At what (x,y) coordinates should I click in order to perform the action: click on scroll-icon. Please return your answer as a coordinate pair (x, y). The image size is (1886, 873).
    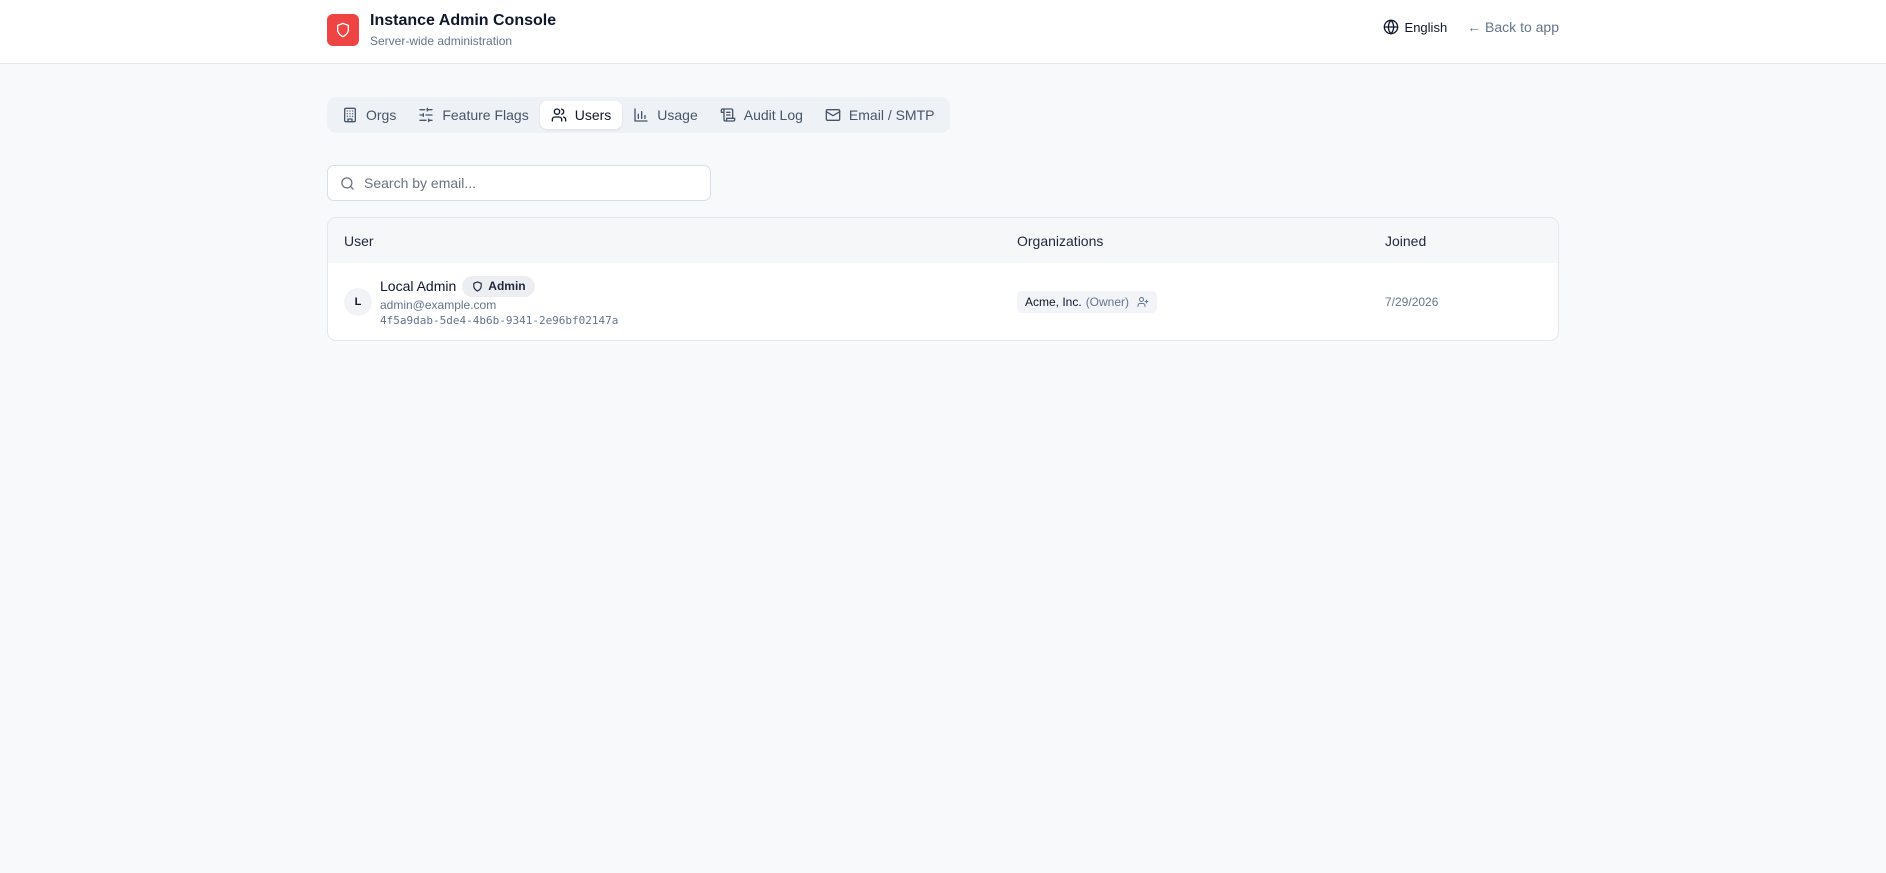
    Looking at the image, I should click on (728, 115).